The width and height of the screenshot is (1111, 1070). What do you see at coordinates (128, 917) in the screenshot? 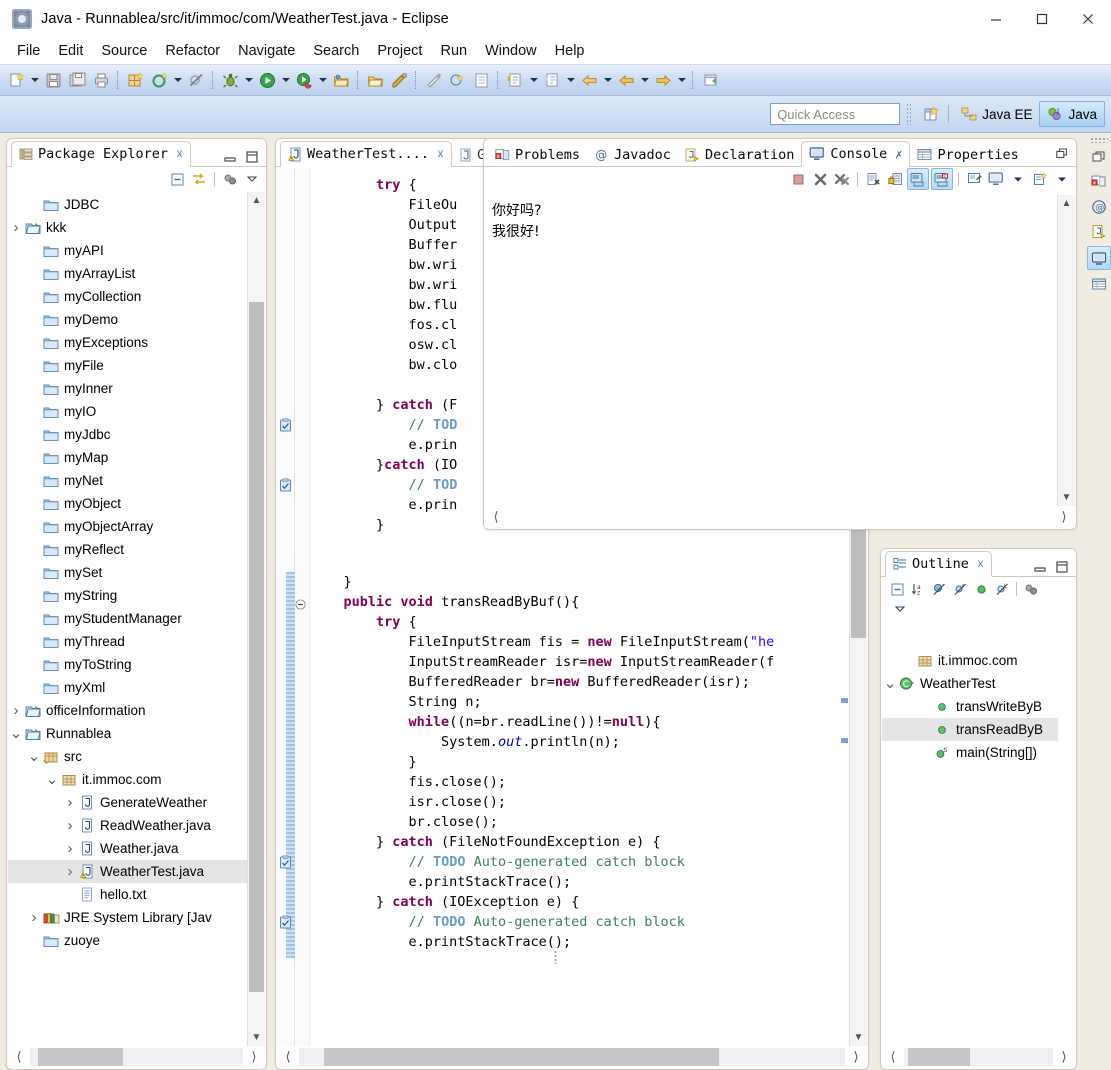
I see `tree-item: › JRE System Library [Jav` at bounding box center [128, 917].